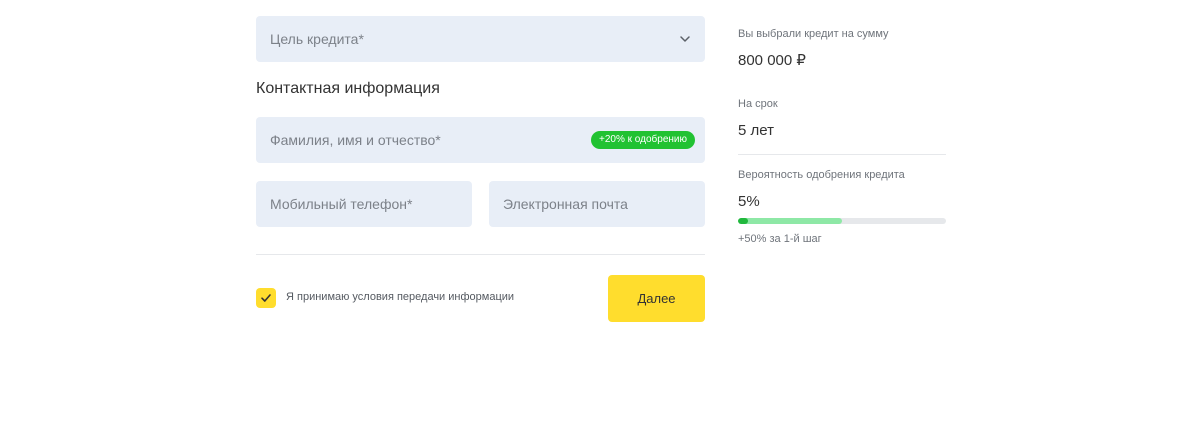  I want to click on approval-progress-bonus, so click(790, 221).